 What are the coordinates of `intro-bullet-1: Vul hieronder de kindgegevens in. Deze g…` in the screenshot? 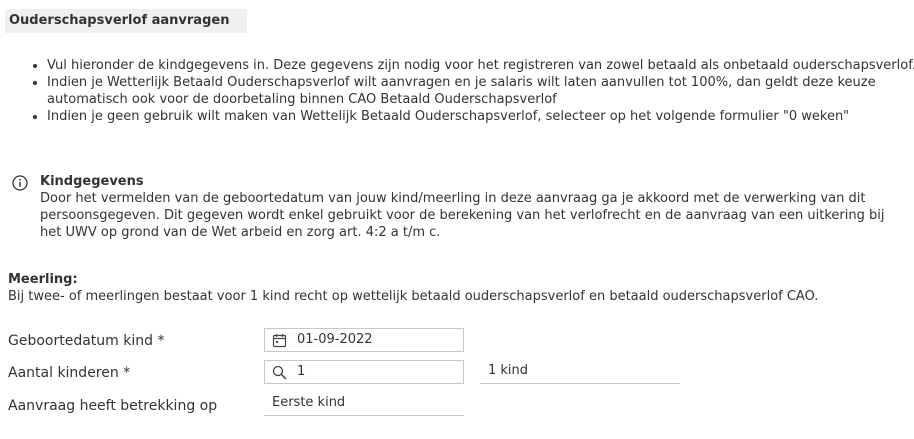 It's located at (480, 65).